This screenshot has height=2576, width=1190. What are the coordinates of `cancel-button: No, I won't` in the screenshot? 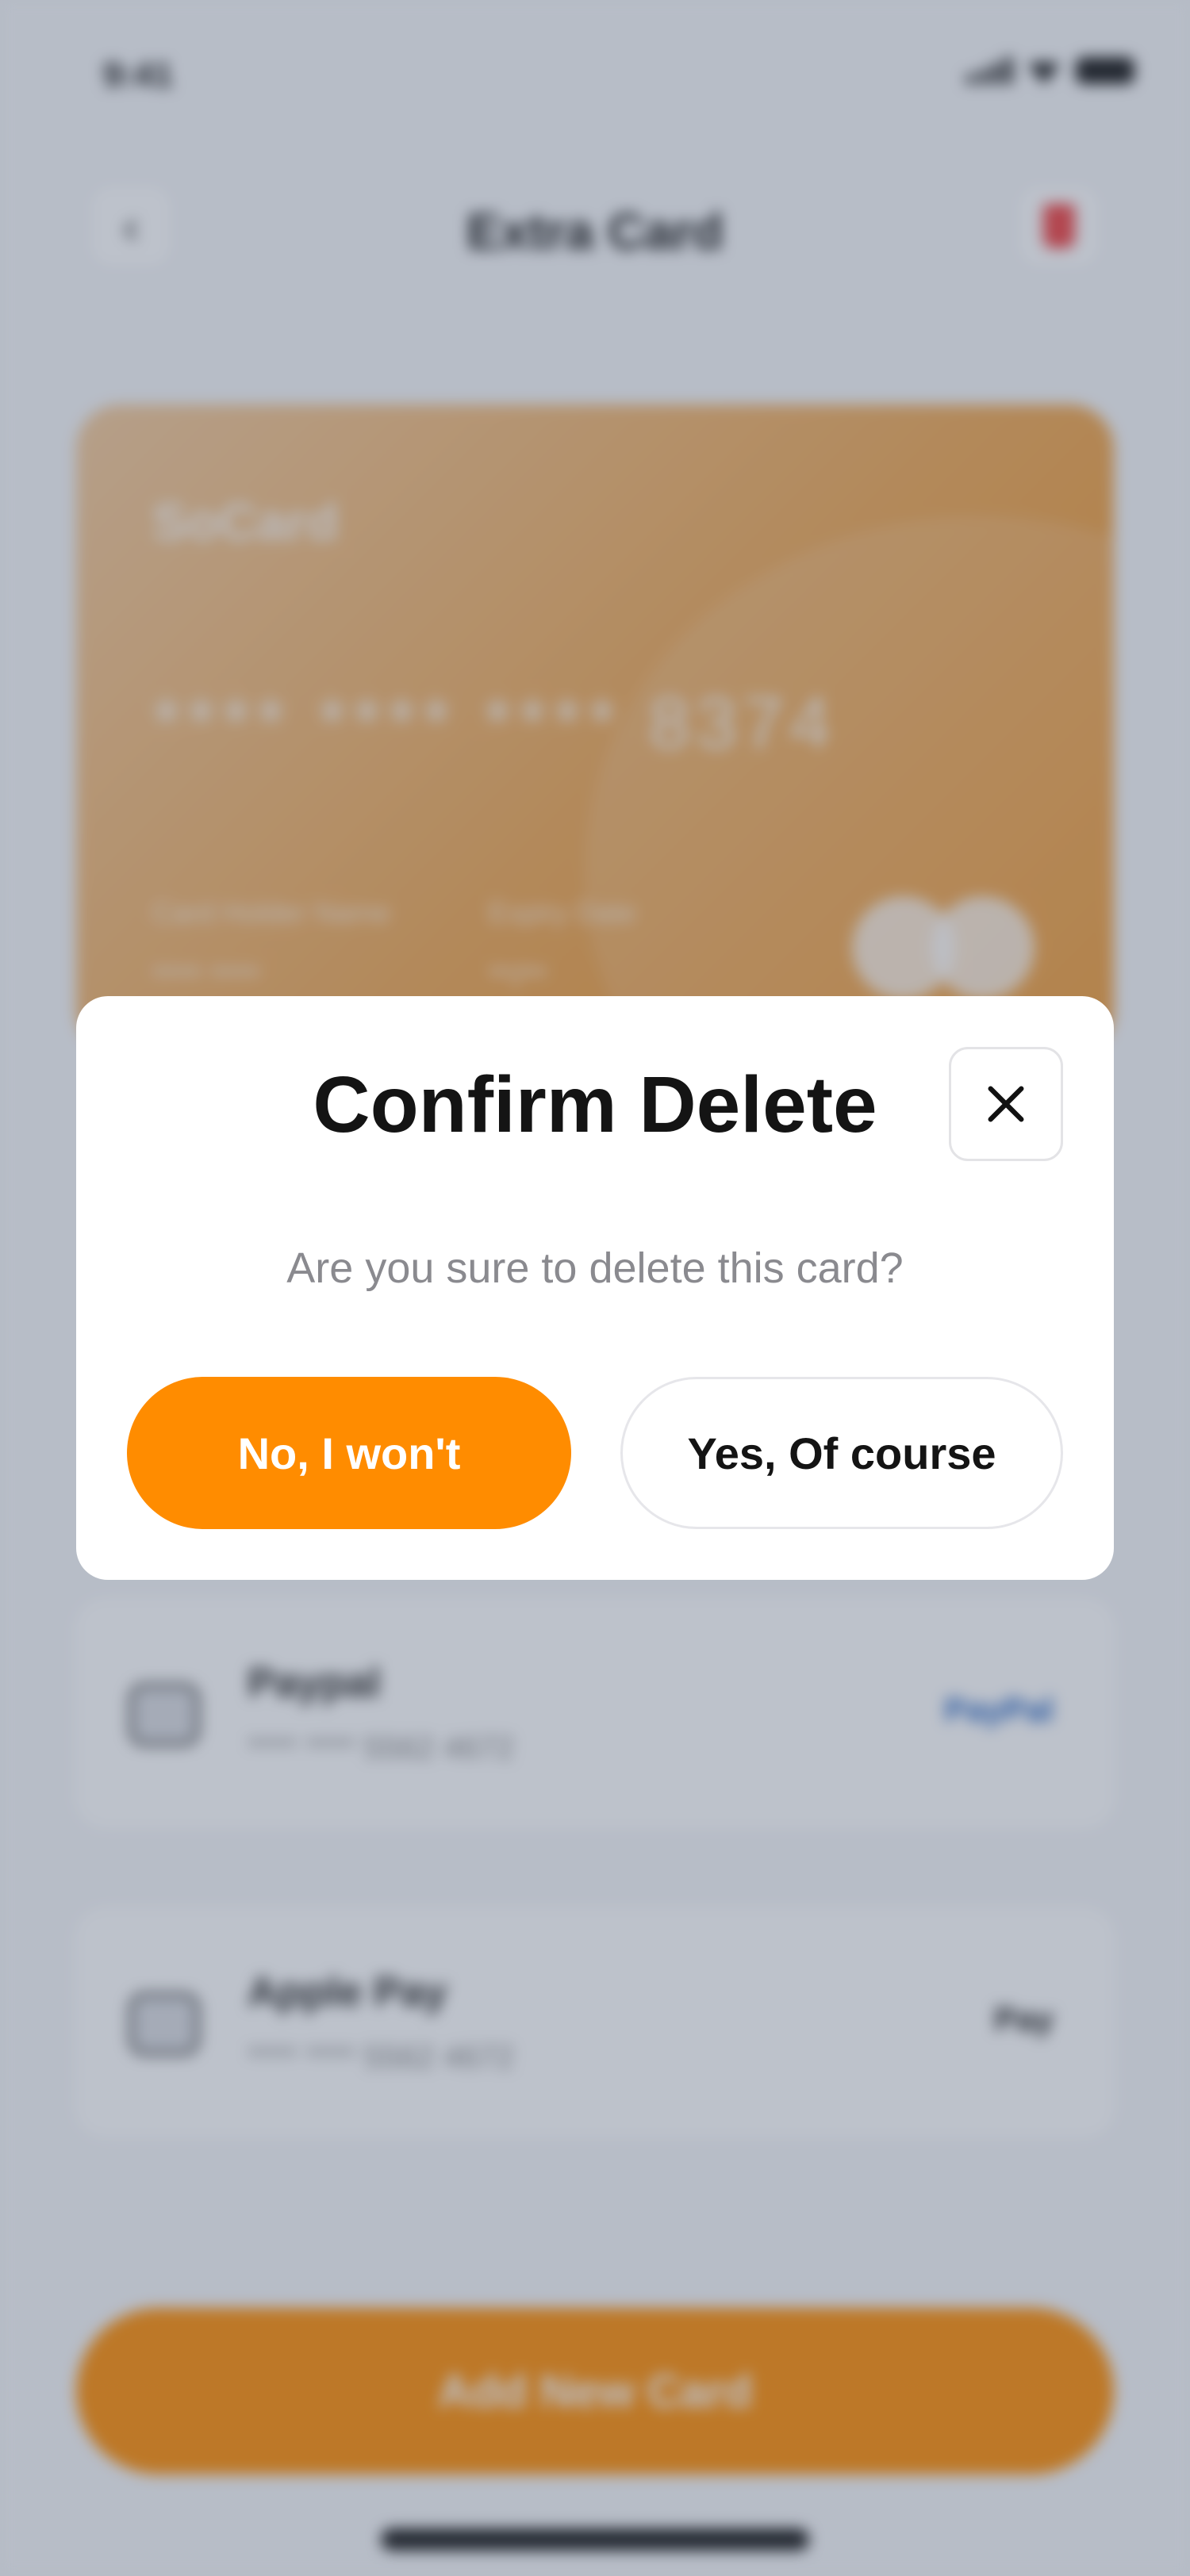 It's located at (349, 1453).